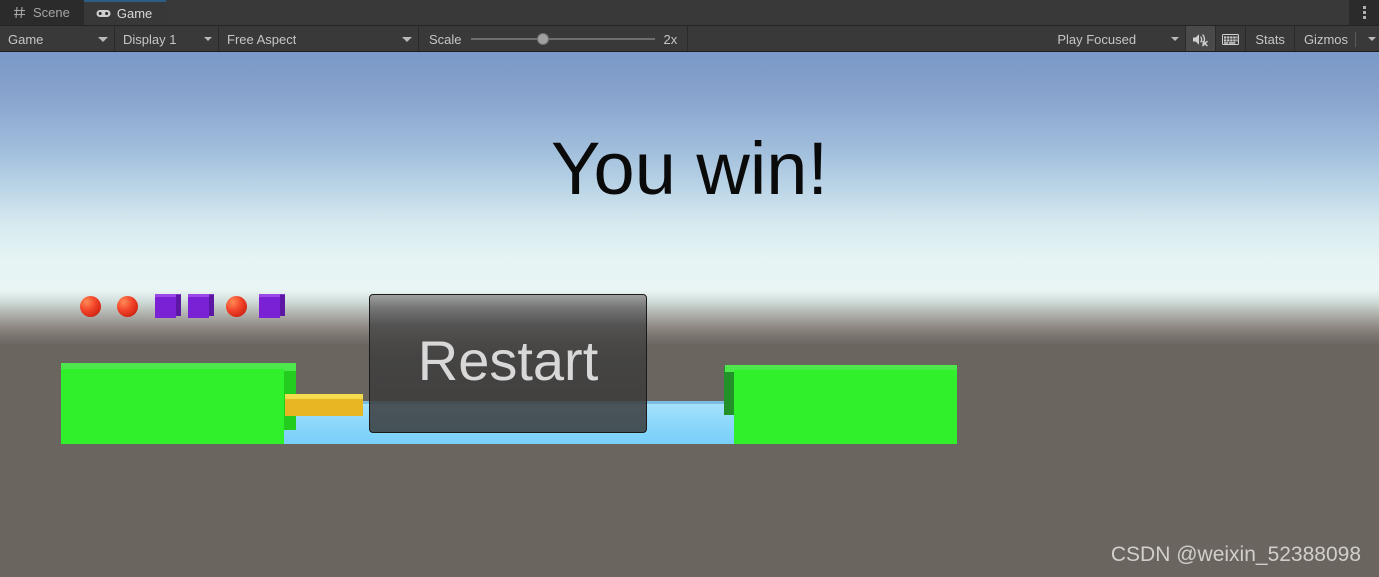 The width and height of the screenshot is (1379, 577). I want to click on platform-right-front, so click(845, 407).